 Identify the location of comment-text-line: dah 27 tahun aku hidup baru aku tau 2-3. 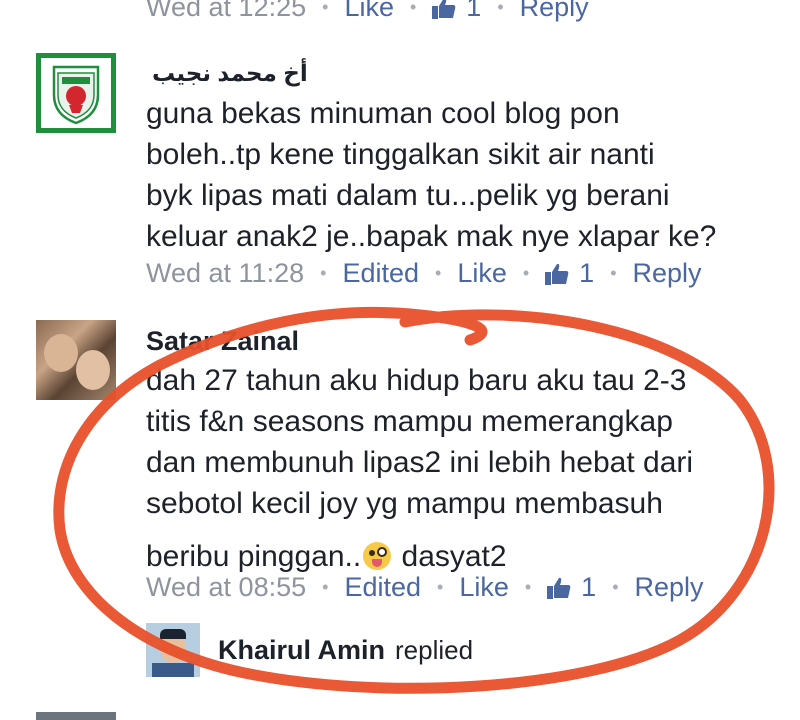
(416, 380).